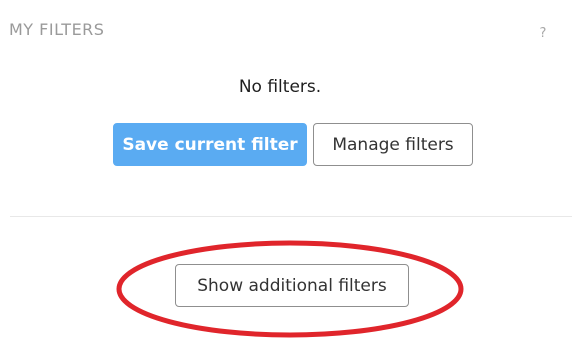  Describe the element at coordinates (292, 285) in the screenshot. I see `show-additional-filters-button: Show additional filters` at that location.